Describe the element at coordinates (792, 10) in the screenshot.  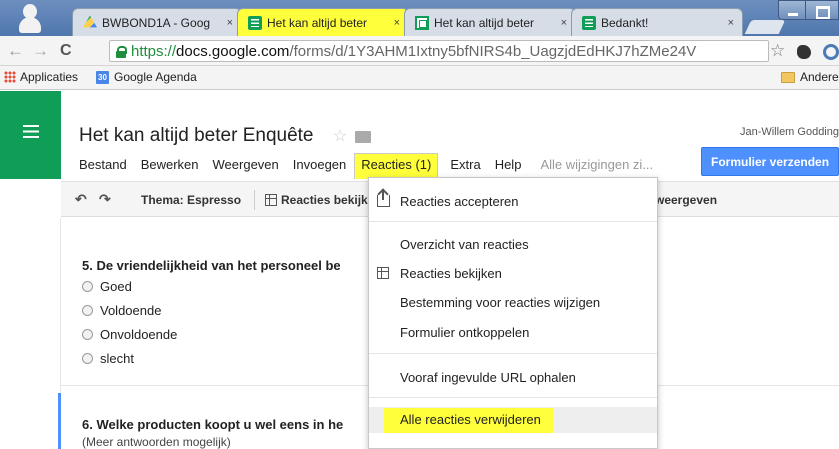
I see `minimize-button` at that location.